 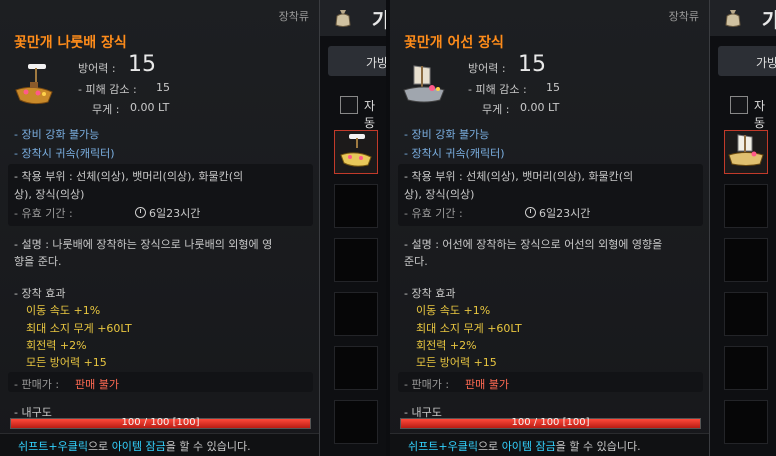 I want to click on description-line1: - 설명 : 어선에 장착하는 장식으로 어선의 외형에 영향을, so click(x=533, y=244).